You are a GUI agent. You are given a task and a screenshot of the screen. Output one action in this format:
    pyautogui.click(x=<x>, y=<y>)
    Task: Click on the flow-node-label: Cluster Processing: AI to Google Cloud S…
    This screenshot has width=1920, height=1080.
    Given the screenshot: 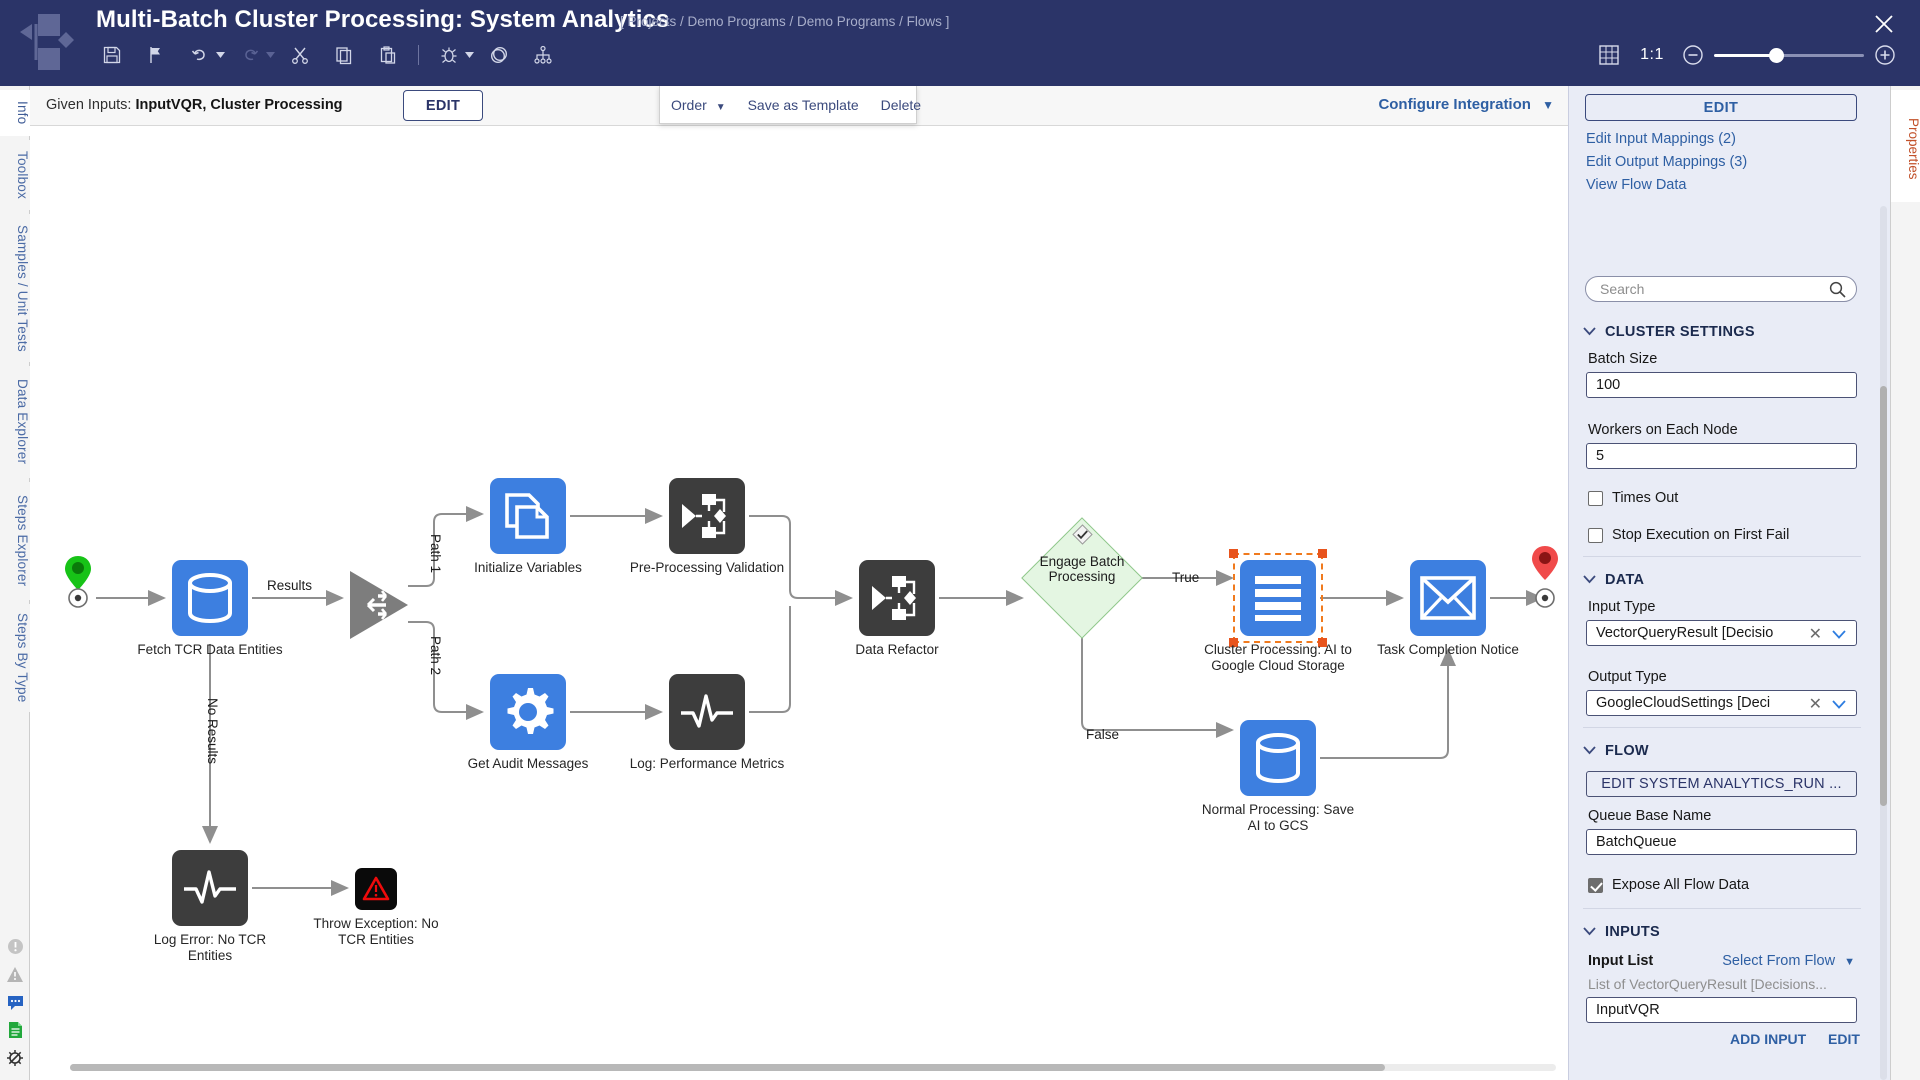 What is the action you would take?
    pyautogui.click(x=1278, y=657)
    